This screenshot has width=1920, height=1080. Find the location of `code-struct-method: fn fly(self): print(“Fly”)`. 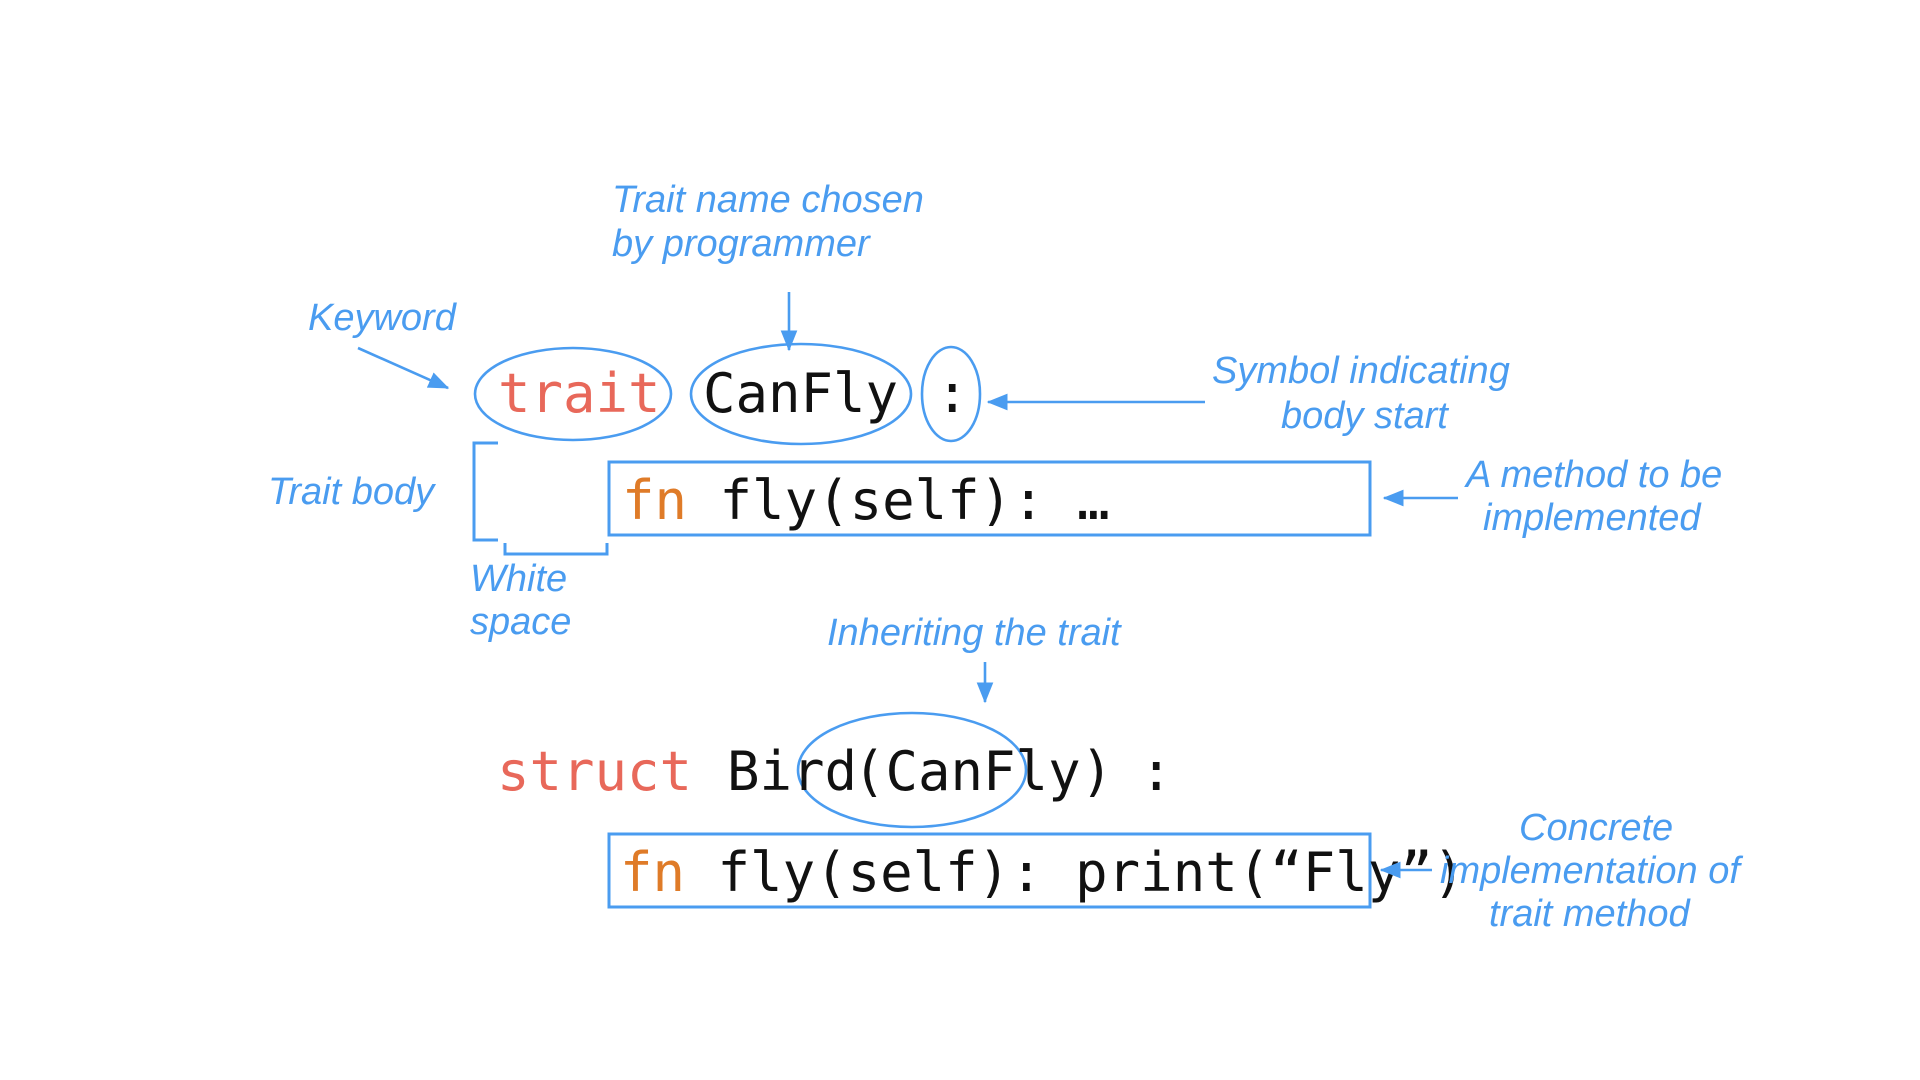

code-struct-method: fn fly(self): print(“Fly”) is located at coordinates (1042, 872).